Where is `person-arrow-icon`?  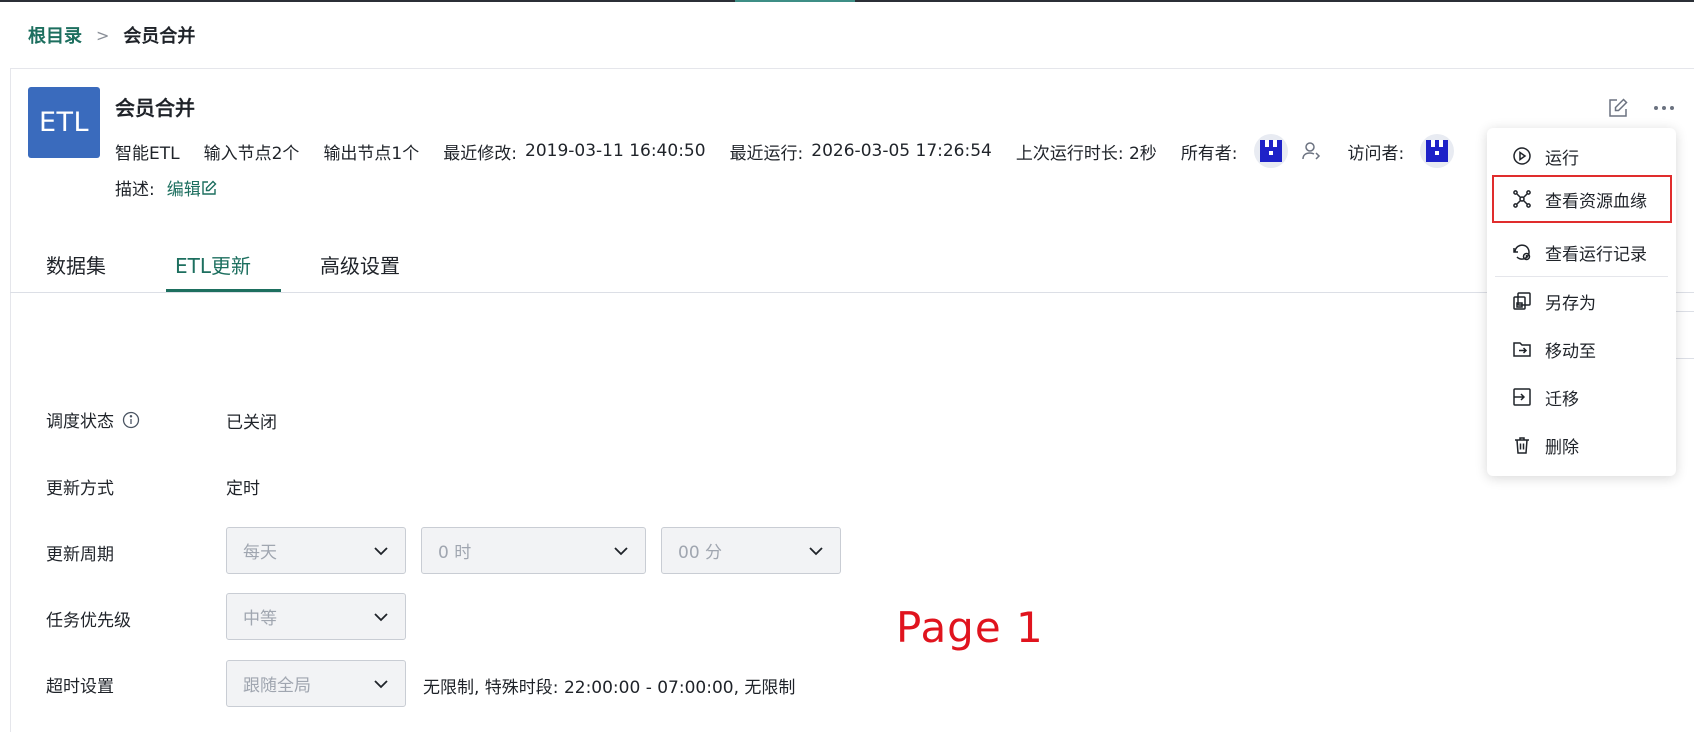 person-arrow-icon is located at coordinates (1312, 151).